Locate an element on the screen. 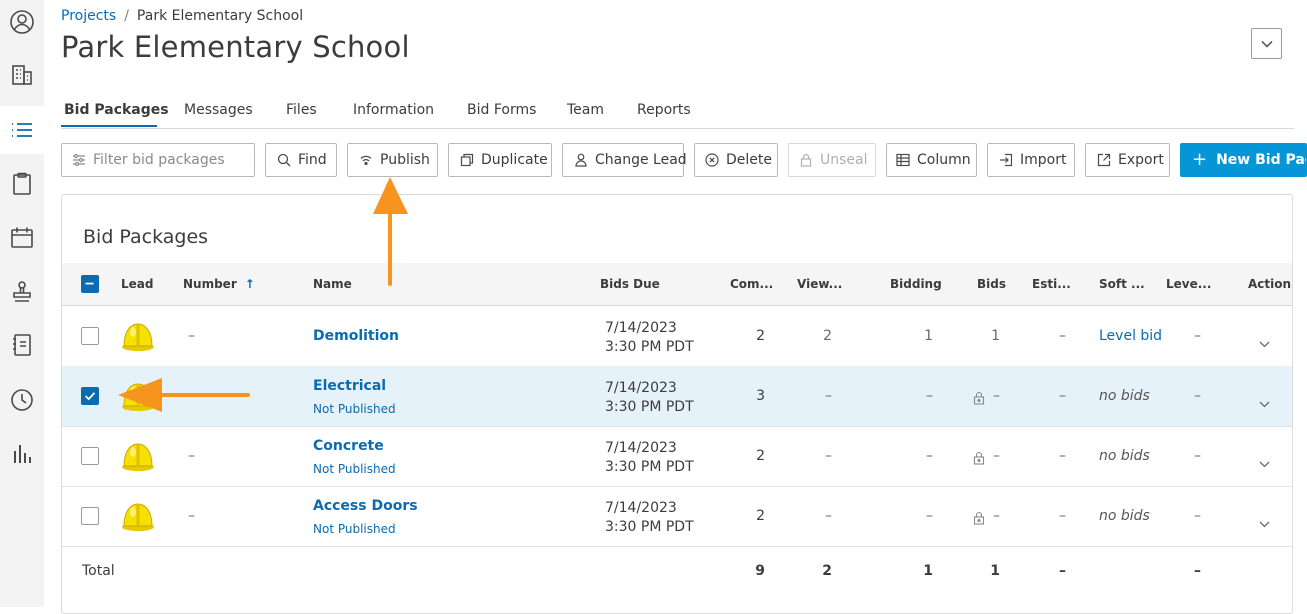 The height and width of the screenshot is (614, 1307). table-icon is located at coordinates (903, 160).